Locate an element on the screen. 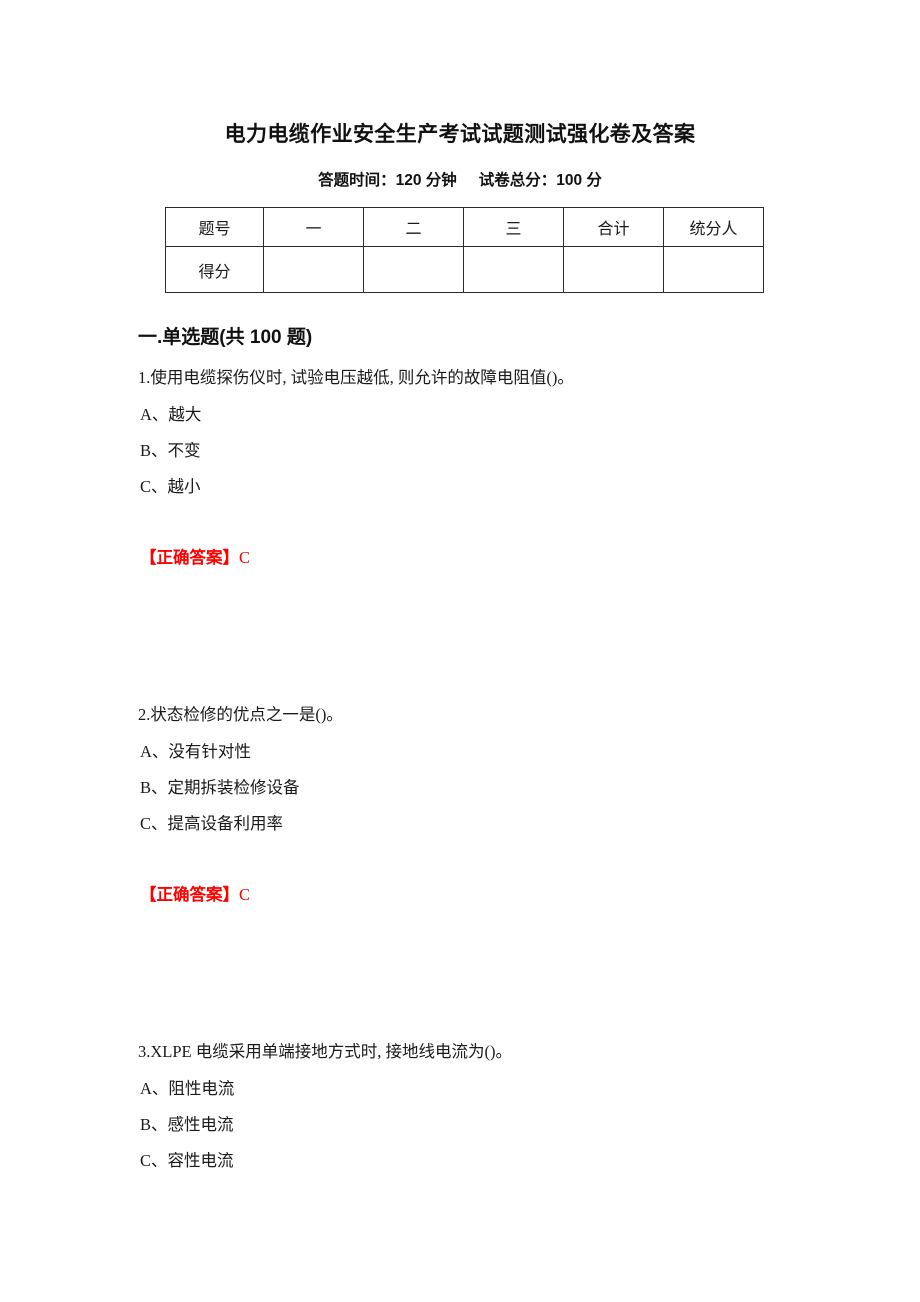  question-1-option-a: A、越大 is located at coordinates (170, 415).